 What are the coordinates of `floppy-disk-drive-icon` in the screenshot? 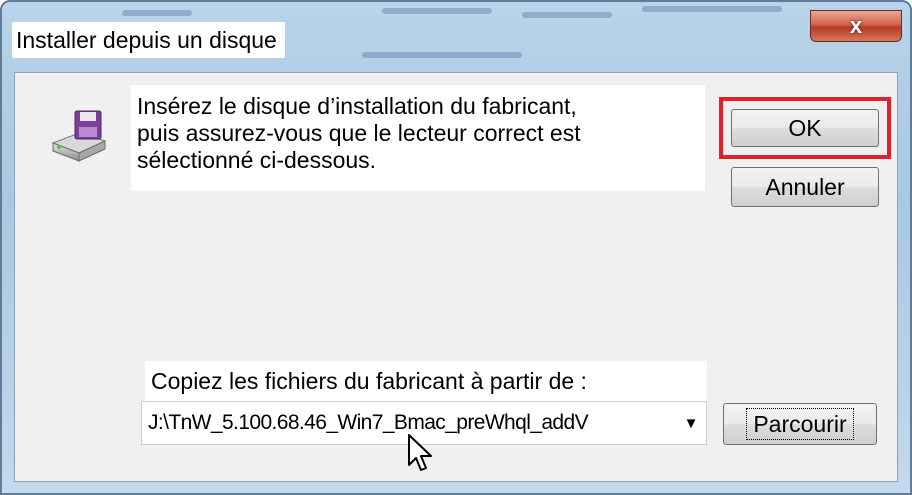 It's located at (79, 136).